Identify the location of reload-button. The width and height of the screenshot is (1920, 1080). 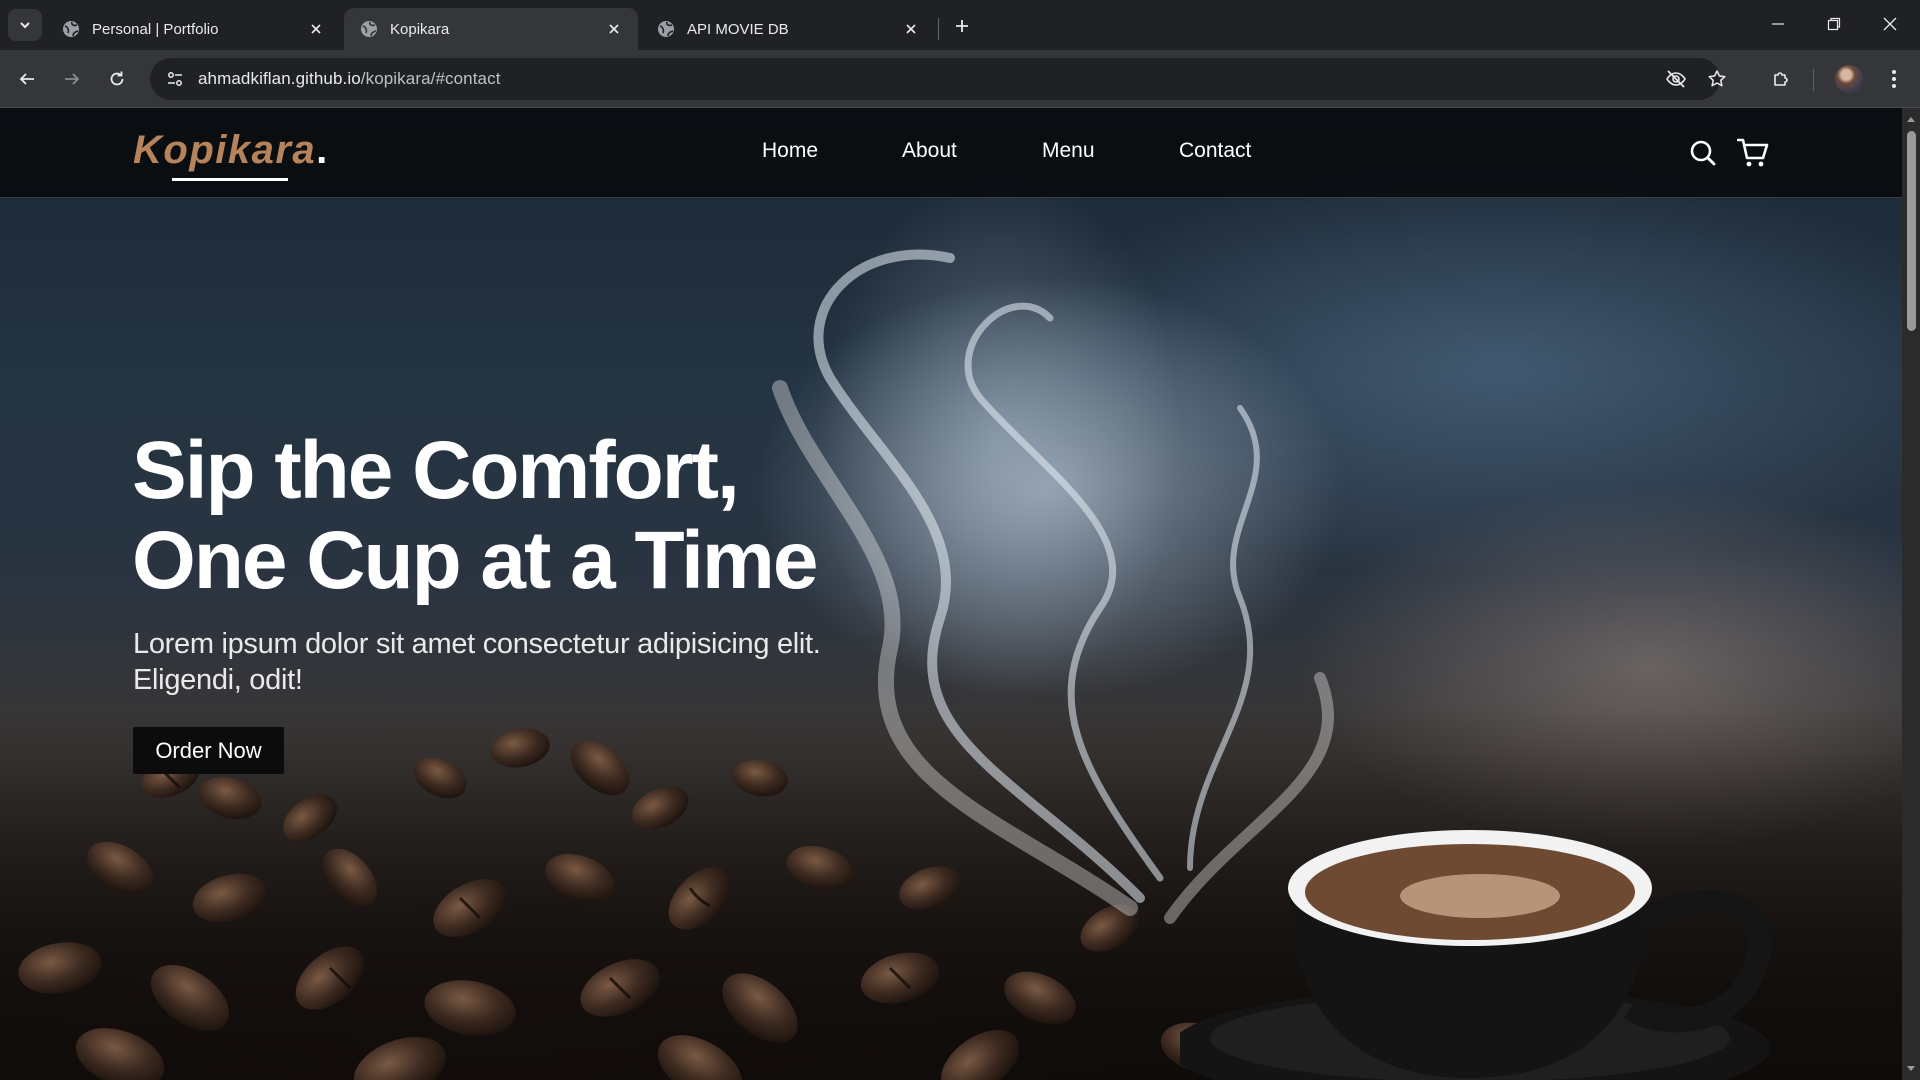
(117, 79).